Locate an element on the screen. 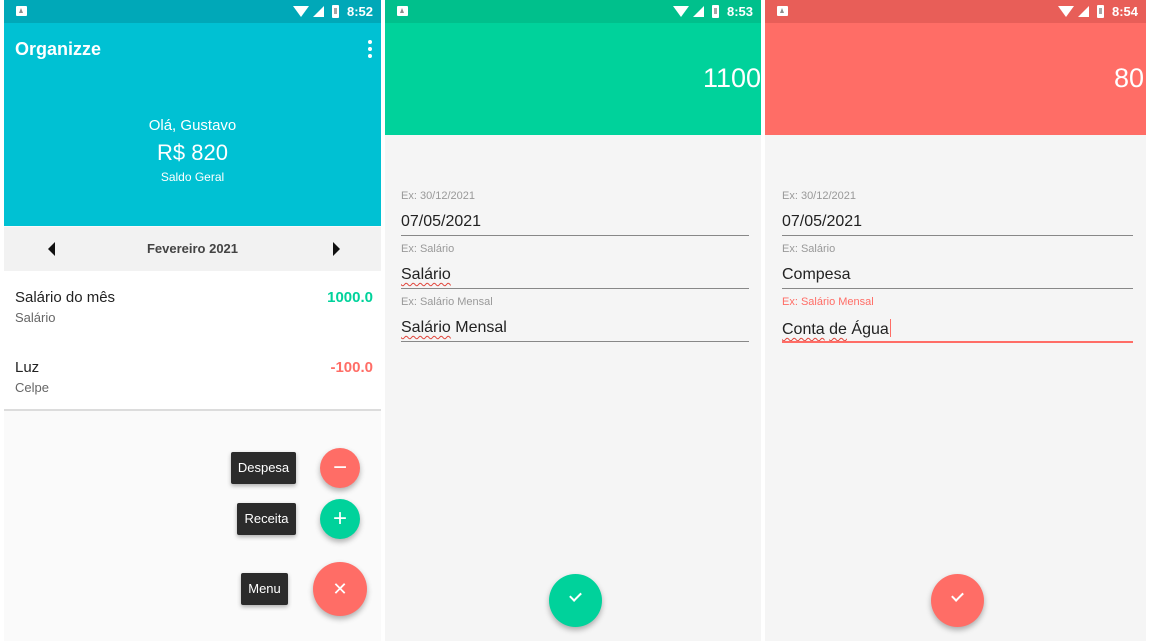 This screenshot has width=1149, height=641. category-field: Ex: Salário Salário is located at coordinates (575, 269).